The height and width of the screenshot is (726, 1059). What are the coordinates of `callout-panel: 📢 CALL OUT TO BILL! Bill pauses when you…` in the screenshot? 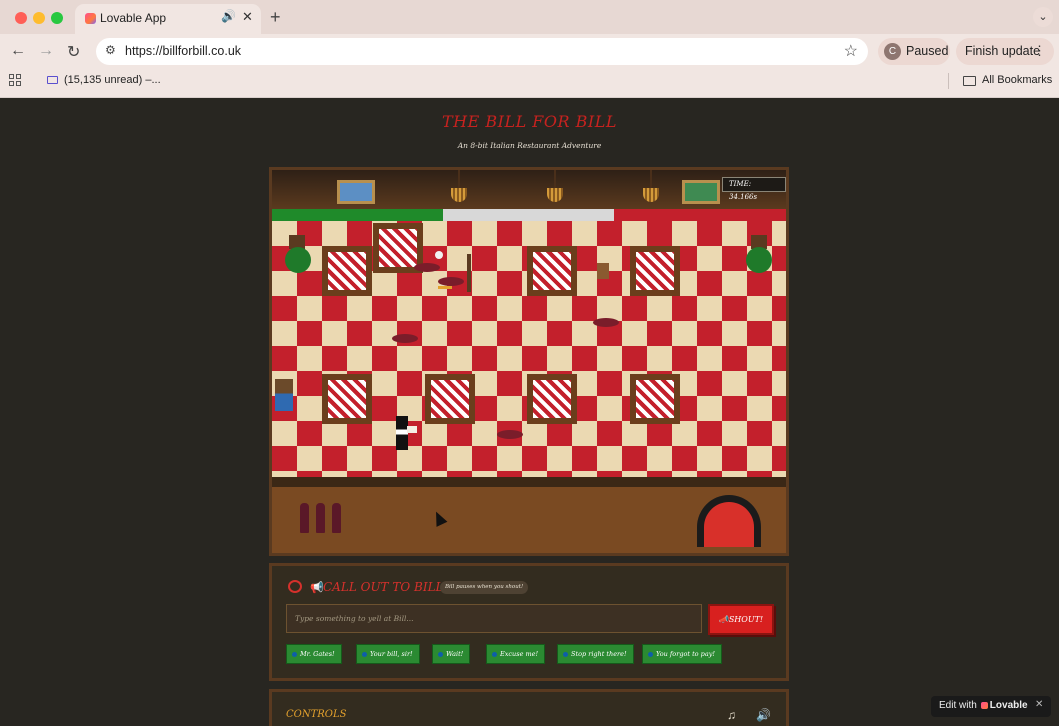 It's located at (529, 622).